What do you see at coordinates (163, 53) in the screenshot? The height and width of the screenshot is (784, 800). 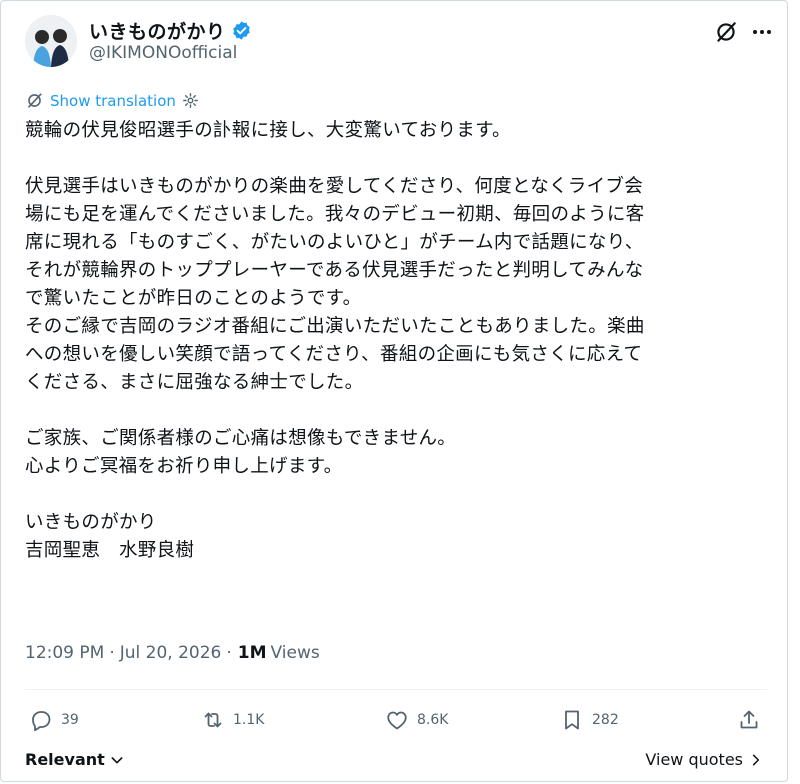 I see `handle: @IKIMONOofficial` at bounding box center [163, 53].